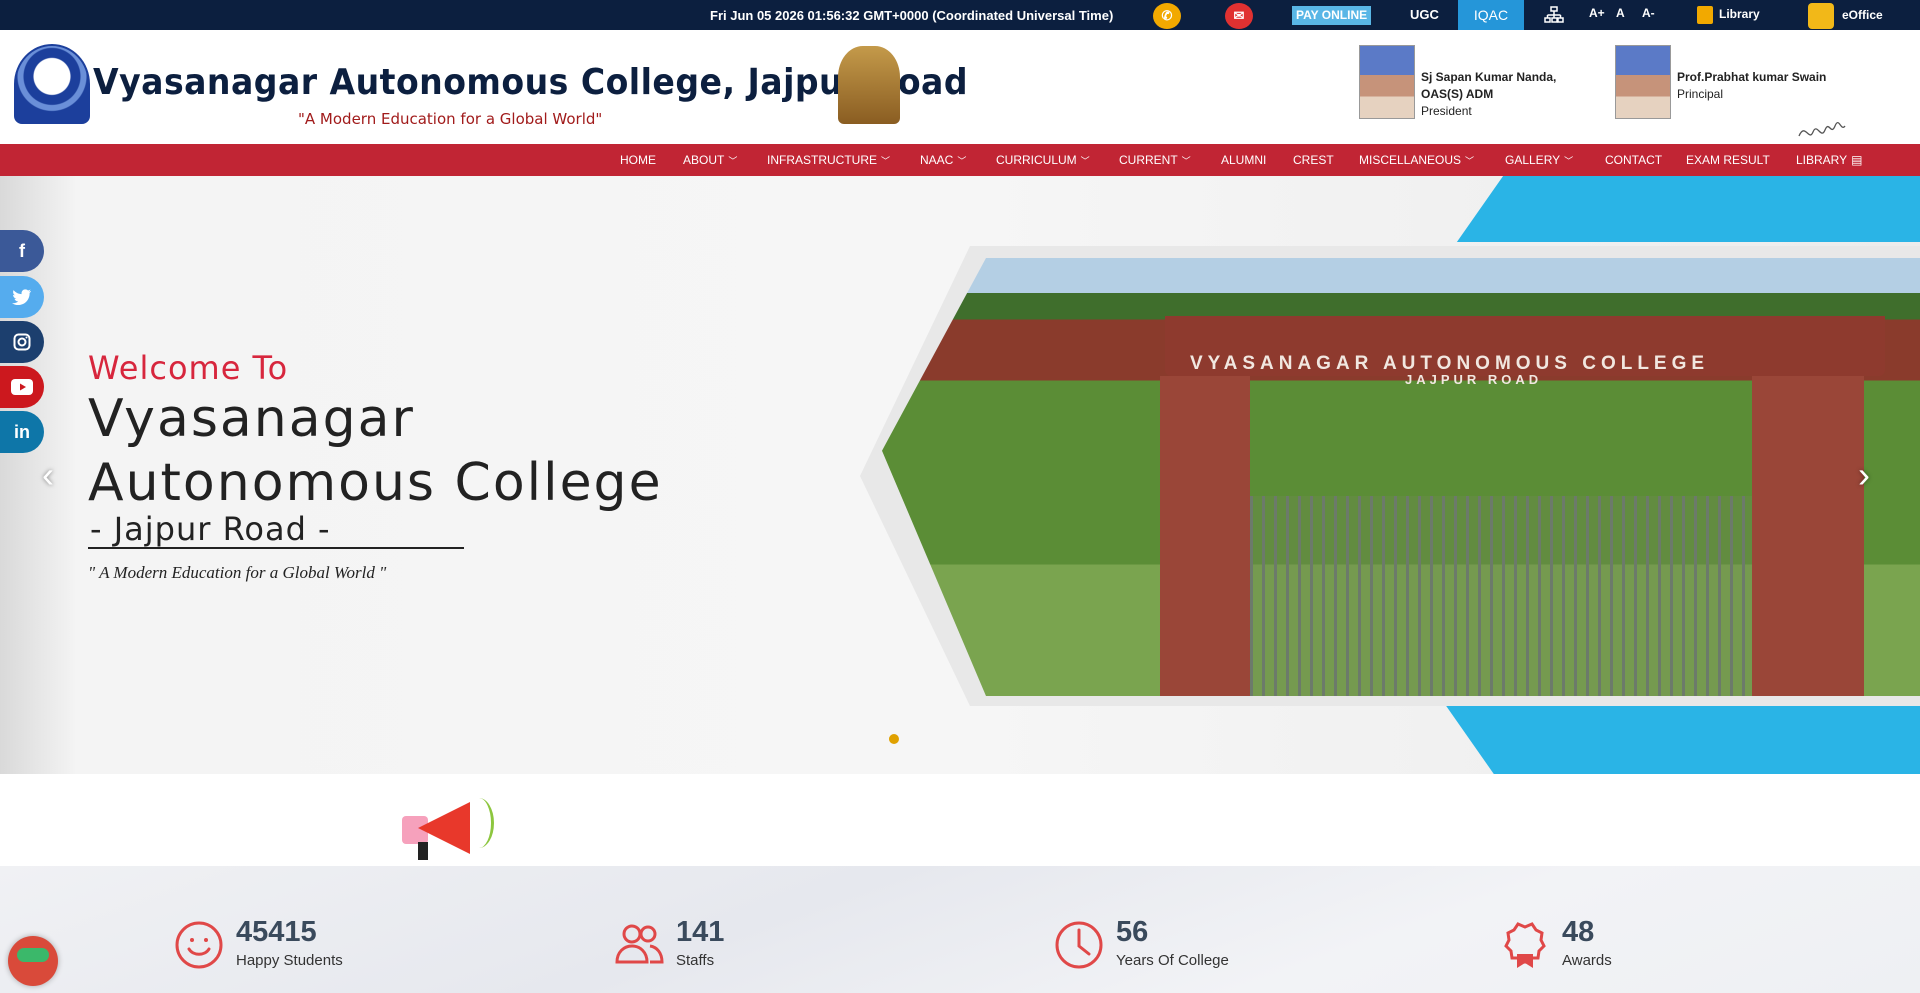  What do you see at coordinates (1648, 13) in the screenshot?
I see `font-decrease-button: A-` at bounding box center [1648, 13].